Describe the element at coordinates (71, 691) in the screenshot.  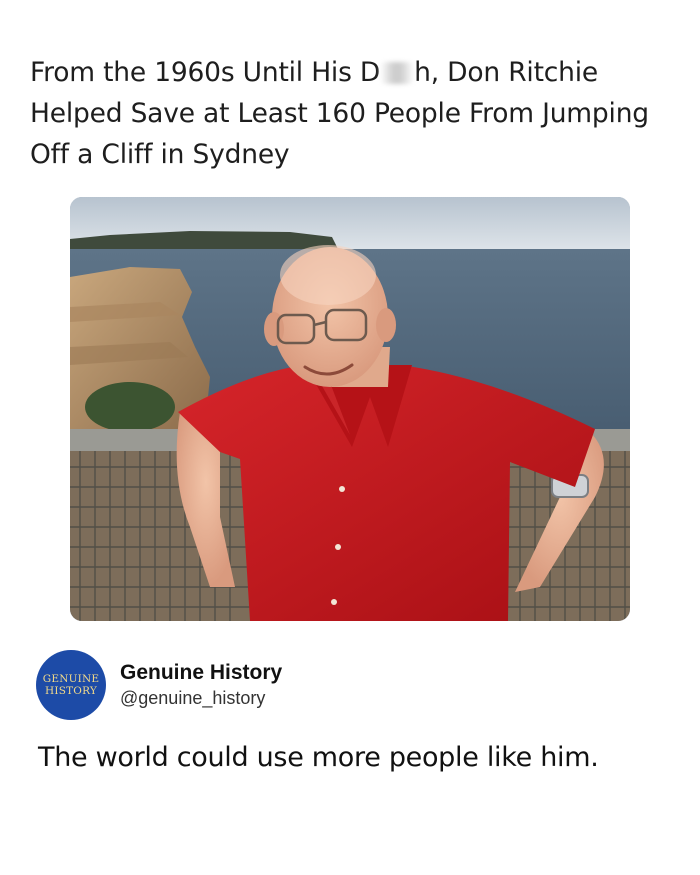
I see `avatar-text-line2: HISTORY` at that location.